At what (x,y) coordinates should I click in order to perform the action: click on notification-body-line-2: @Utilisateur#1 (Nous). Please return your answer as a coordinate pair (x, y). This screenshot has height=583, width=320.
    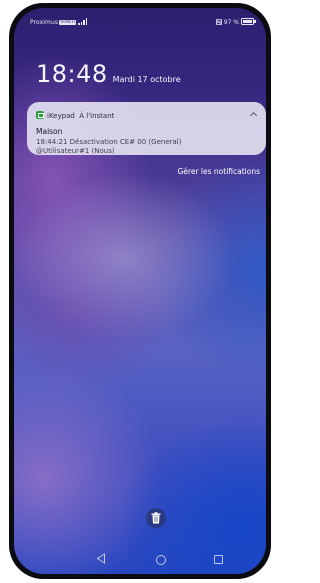
    Looking at the image, I should click on (75, 151).